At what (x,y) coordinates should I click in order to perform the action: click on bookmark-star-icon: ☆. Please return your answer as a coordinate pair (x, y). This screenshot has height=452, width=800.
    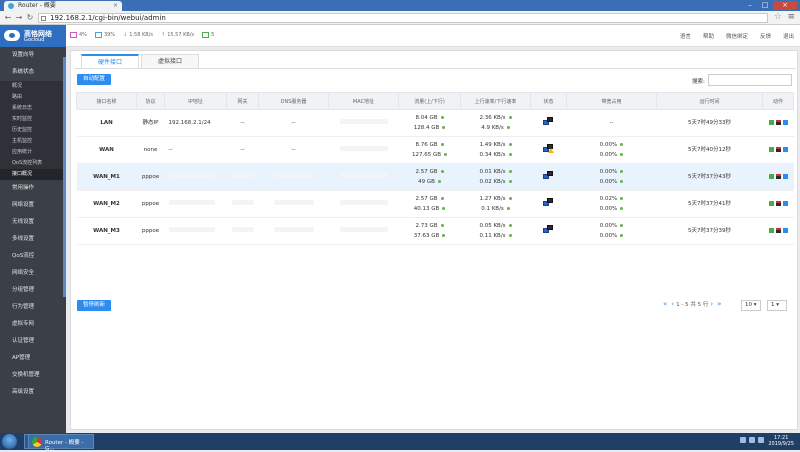
    Looking at the image, I should click on (778, 17).